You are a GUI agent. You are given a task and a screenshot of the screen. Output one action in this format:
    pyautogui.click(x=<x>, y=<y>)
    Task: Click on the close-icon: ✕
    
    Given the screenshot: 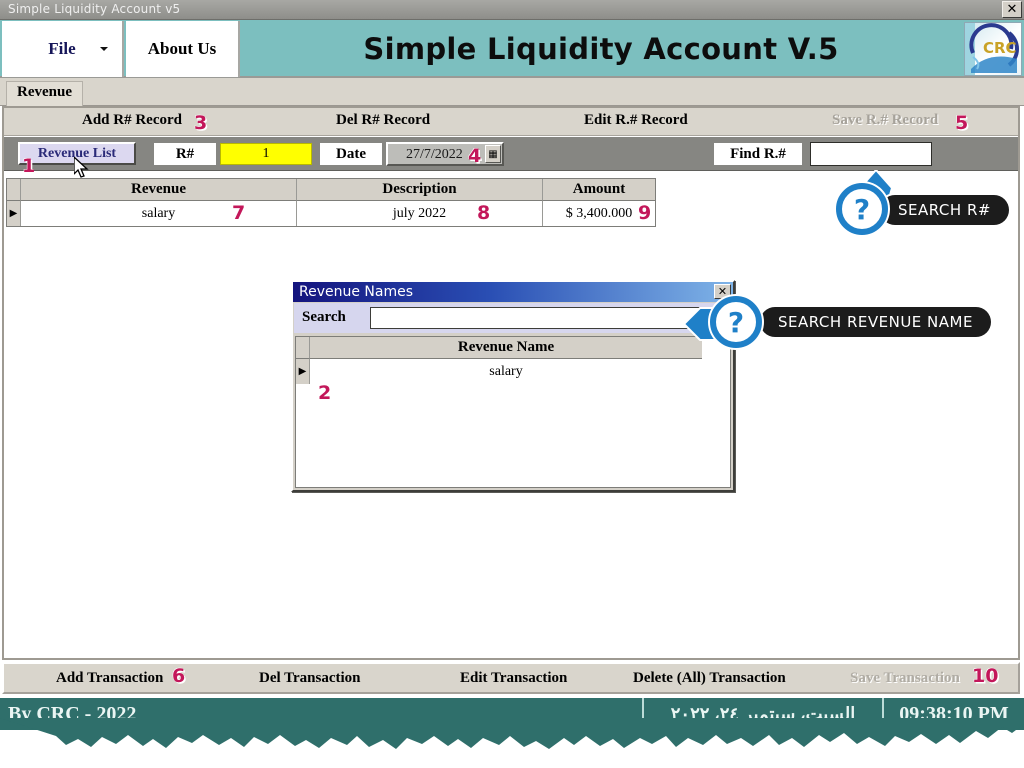 What is the action you would take?
    pyautogui.click(x=1012, y=9)
    